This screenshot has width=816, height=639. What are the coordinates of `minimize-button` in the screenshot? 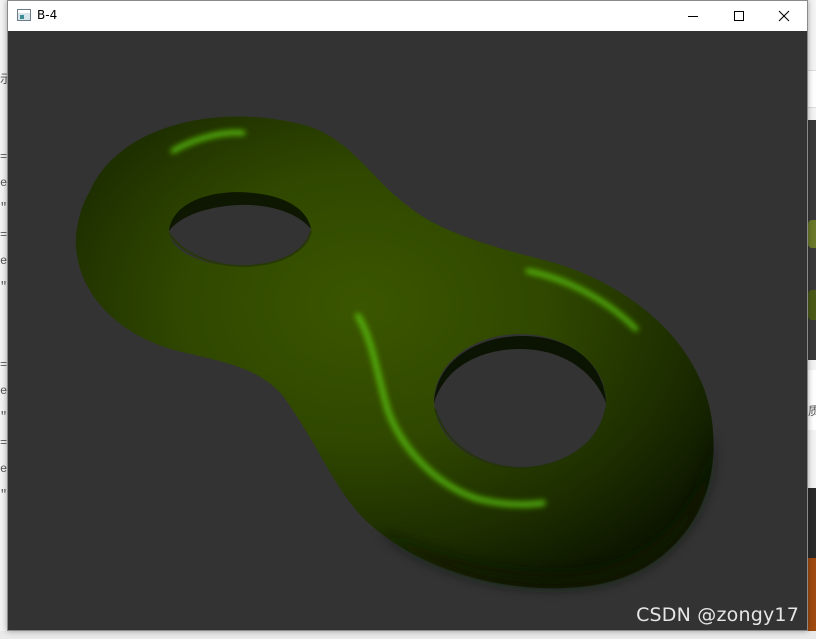 It's located at (693, 16).